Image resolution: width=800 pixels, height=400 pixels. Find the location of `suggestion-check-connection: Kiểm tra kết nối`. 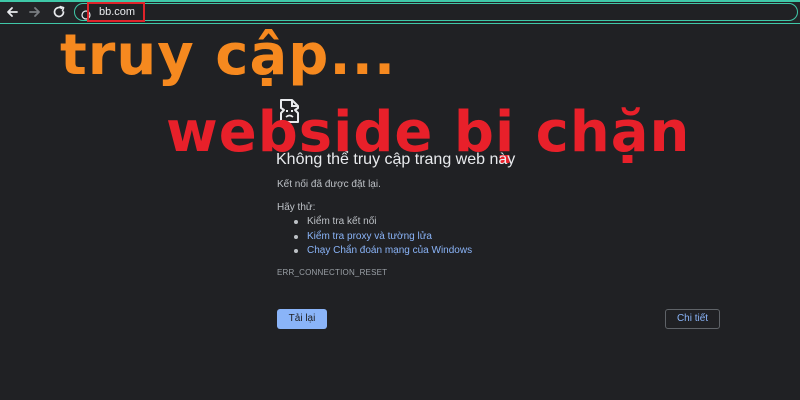

suggestion-check-connection: Kiểm tra kết nối is located at coordinates (382, 222).